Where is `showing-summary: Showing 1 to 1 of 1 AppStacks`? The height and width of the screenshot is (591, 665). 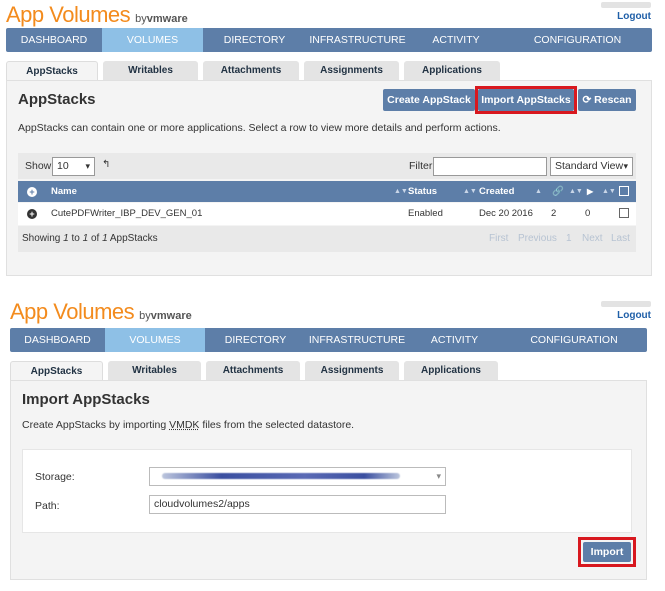
showing-summary: Showing 1 to 1 of 1 AppStacks is located at coordinates (90, 238).